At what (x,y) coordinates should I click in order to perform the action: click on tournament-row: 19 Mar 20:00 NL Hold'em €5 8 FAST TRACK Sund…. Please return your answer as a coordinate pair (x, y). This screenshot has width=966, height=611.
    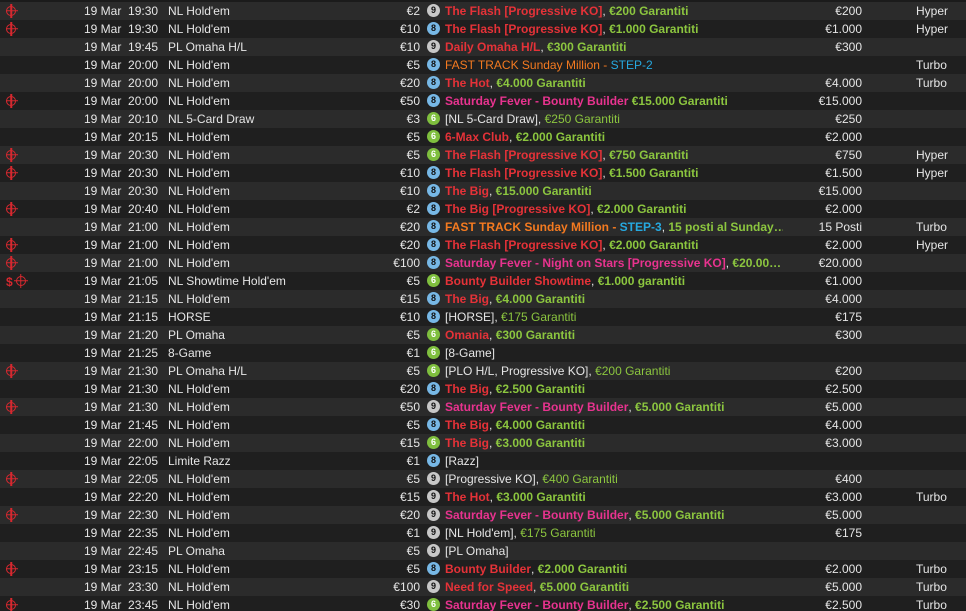
    Looking at the image, I should click on (483, 65).